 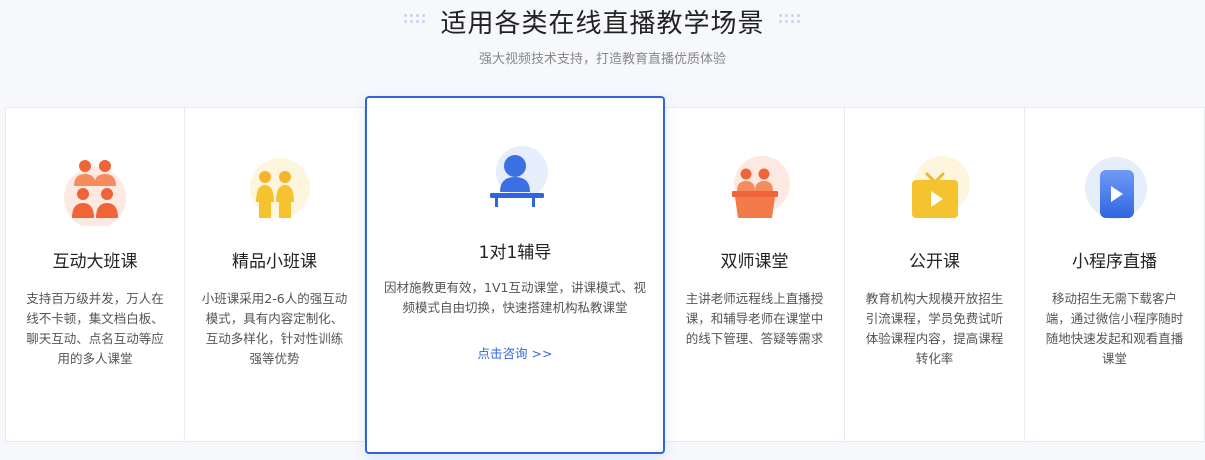 What do you see at coordinates (515, 253) in the screenshot?
I see `card-title: 1对1辅导` at bounding box center [515, 253].